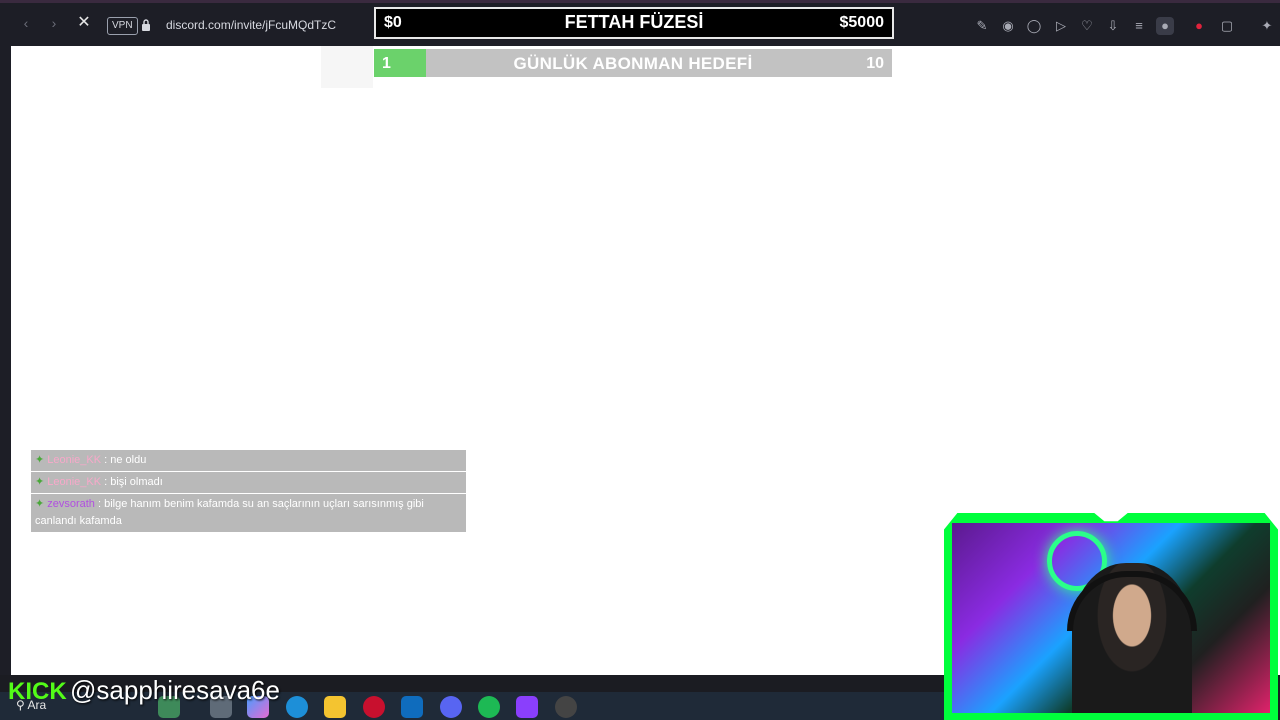  I want to click on edge-icon, so click(297, 707).